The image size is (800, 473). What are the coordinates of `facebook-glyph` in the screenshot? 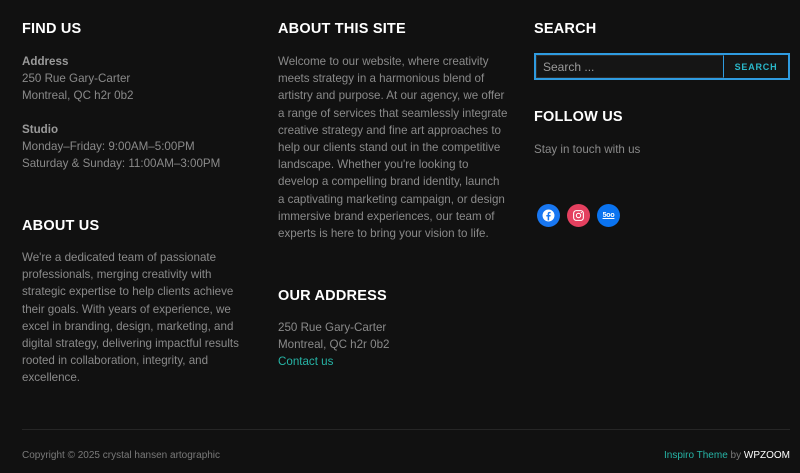 It's located at (548, 215).